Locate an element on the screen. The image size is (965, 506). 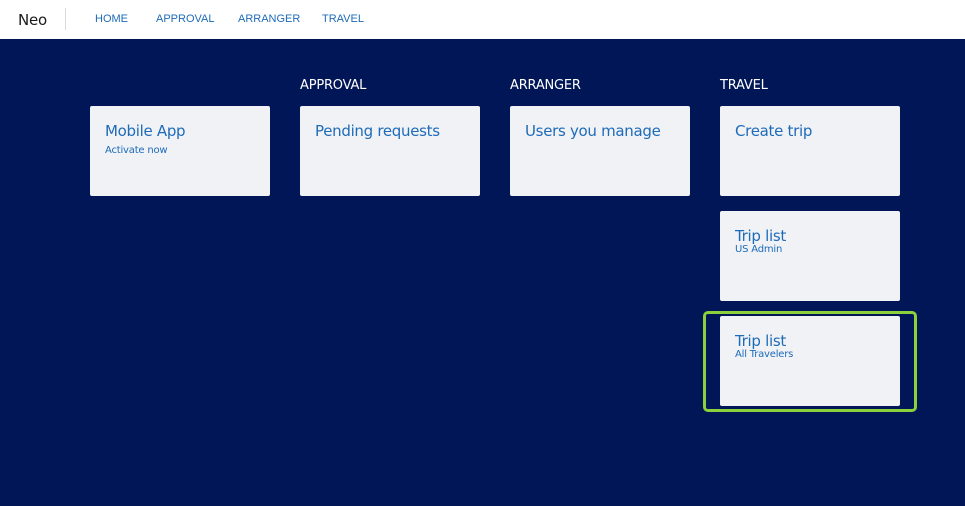
brand-logo: Neo is located at coordinates (32, 20).